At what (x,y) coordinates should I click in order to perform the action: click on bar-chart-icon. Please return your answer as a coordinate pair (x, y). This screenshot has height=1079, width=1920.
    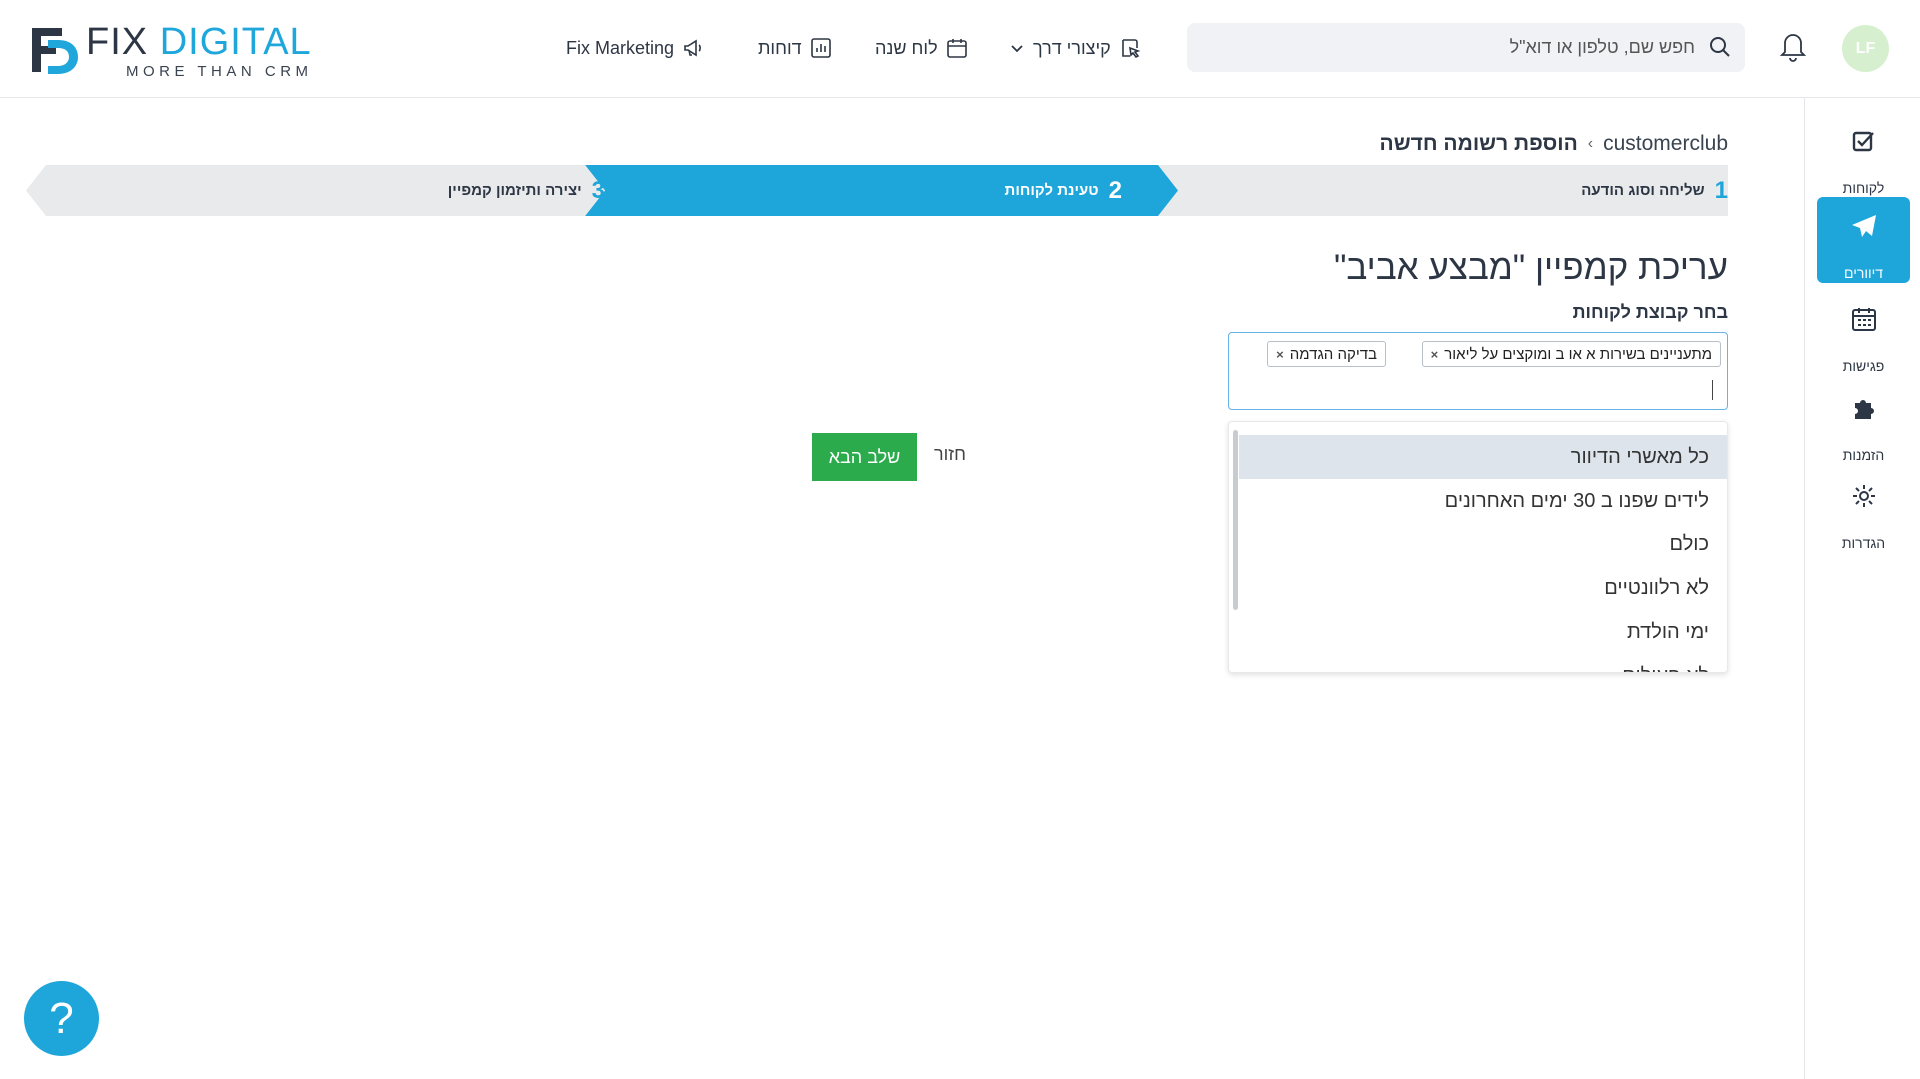
    Looking at the image, I should click on (820, 48).